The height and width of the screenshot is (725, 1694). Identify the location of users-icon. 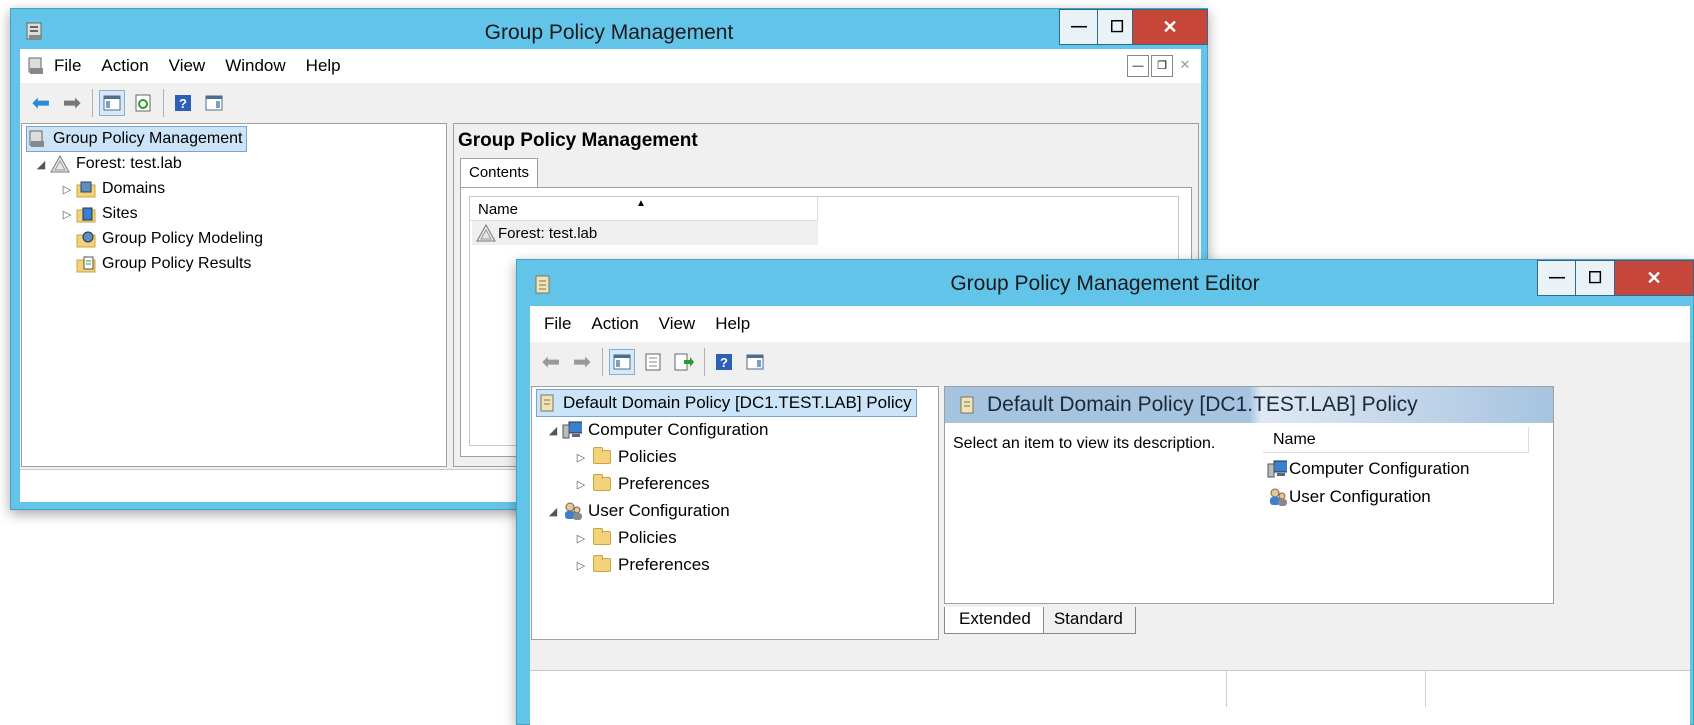
(1277, 497).